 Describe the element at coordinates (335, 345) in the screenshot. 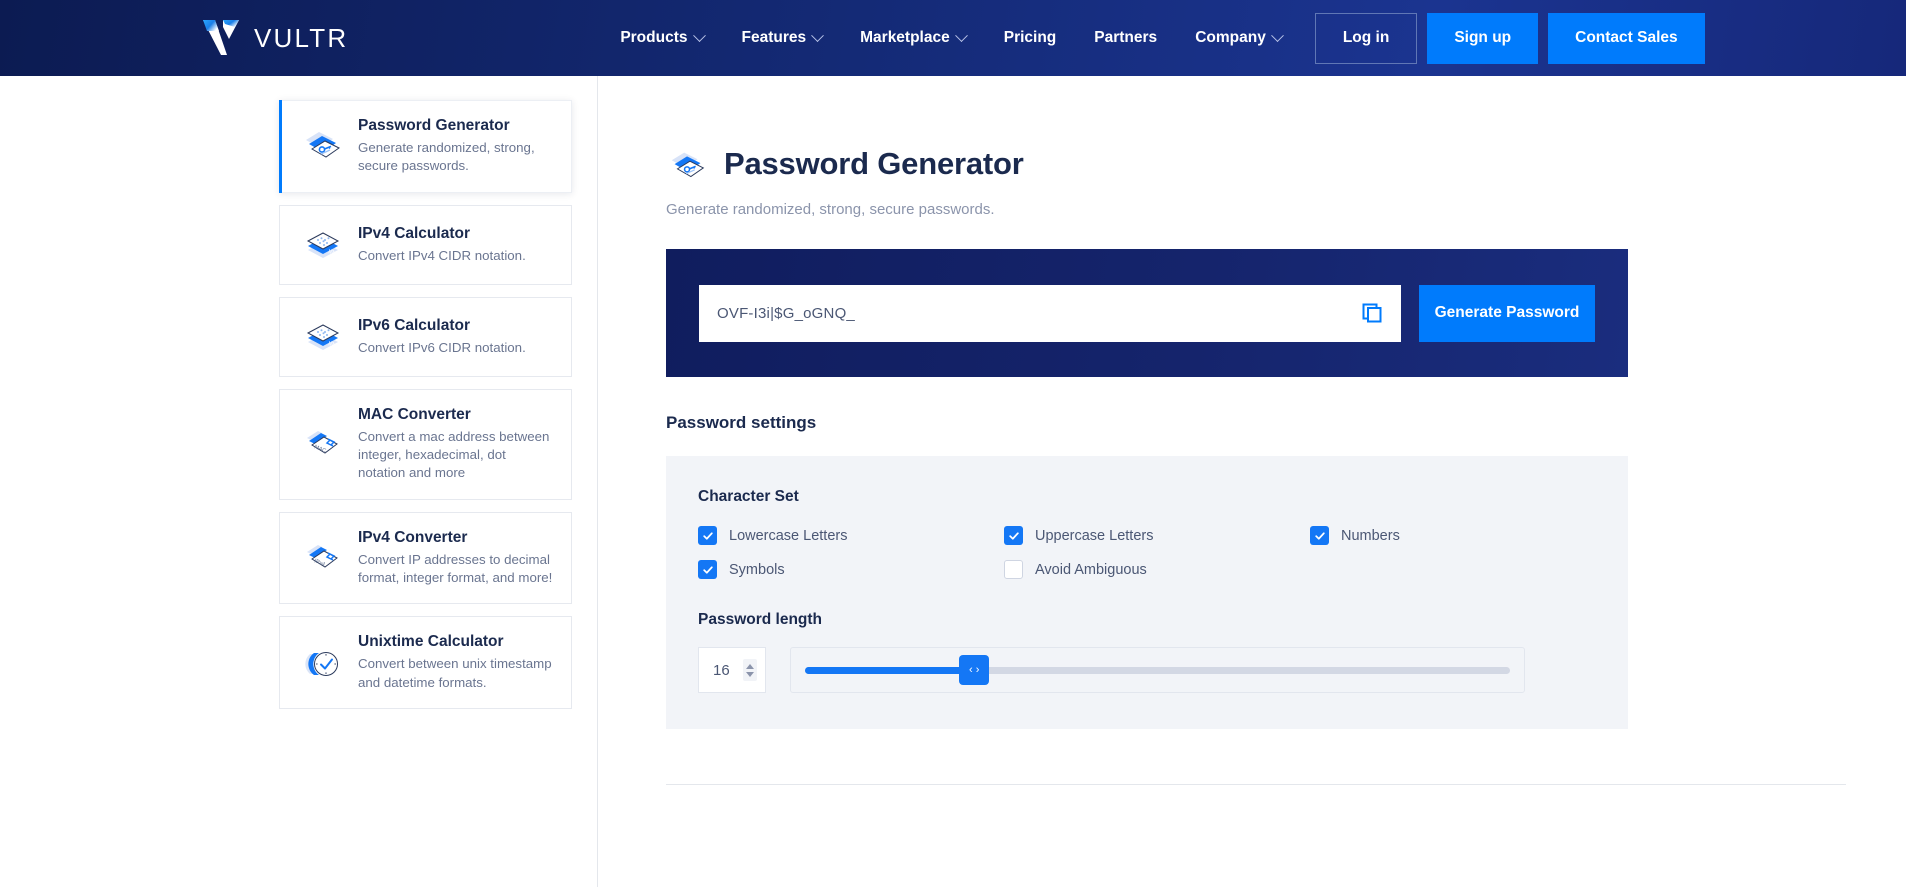

I see `svg-text: IPv6` at that location.